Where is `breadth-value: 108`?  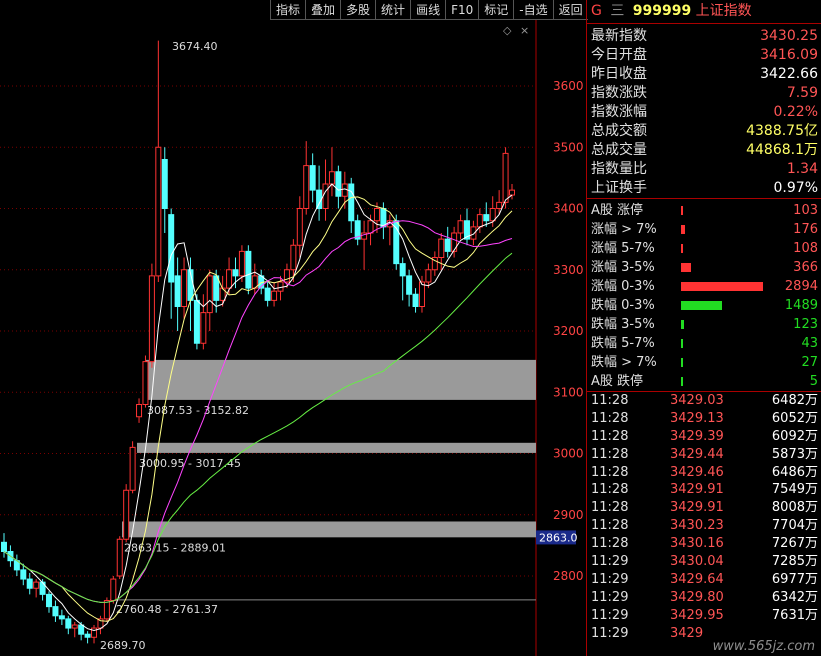
breadth-value: 108 is located at coordinates (805, 248).